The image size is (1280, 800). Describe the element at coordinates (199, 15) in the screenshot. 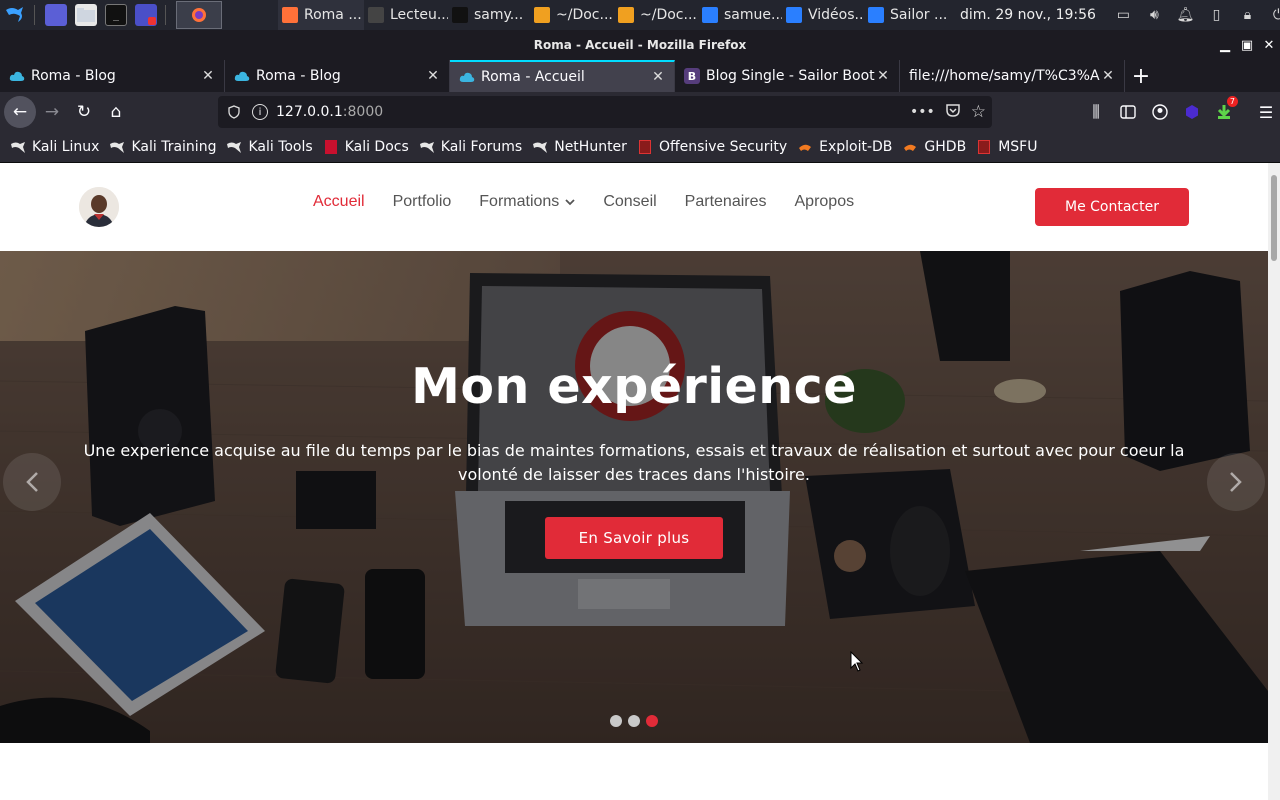

I see `firefox-launcher-icon` at that location.